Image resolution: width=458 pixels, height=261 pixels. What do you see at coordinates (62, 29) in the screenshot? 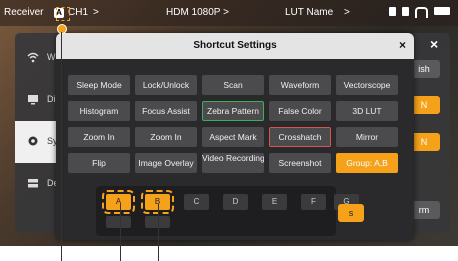
I see `callout-marker` at bounding box center [62, 29].